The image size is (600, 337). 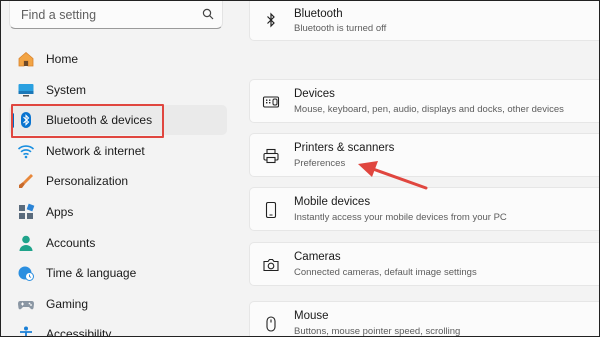 What do you see at coordinates (314, 94) in the screenshot?
I see `card-title: Devices` at bounding box center [314, 94].